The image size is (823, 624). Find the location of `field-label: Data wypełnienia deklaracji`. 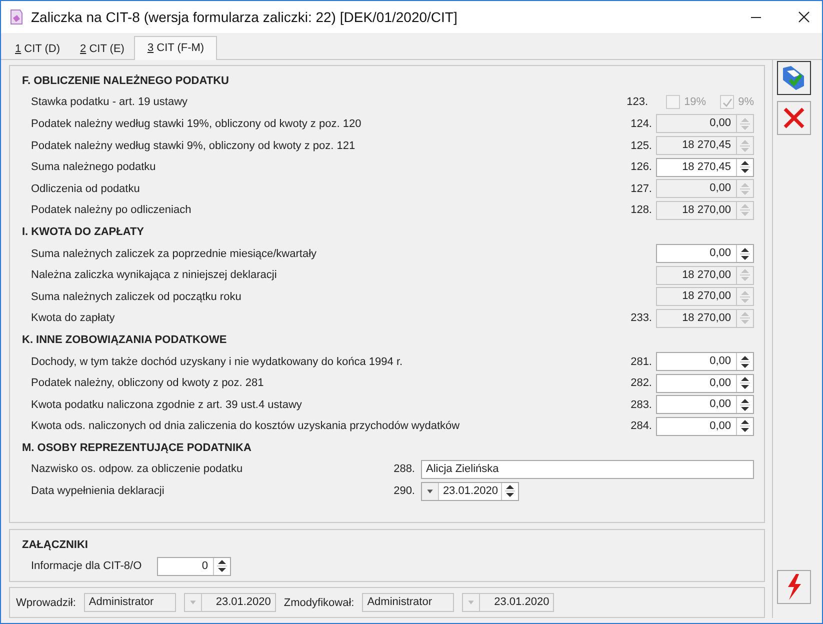

field-label: Data wypełnienia deklaracji is located at coordinates (97, 491).